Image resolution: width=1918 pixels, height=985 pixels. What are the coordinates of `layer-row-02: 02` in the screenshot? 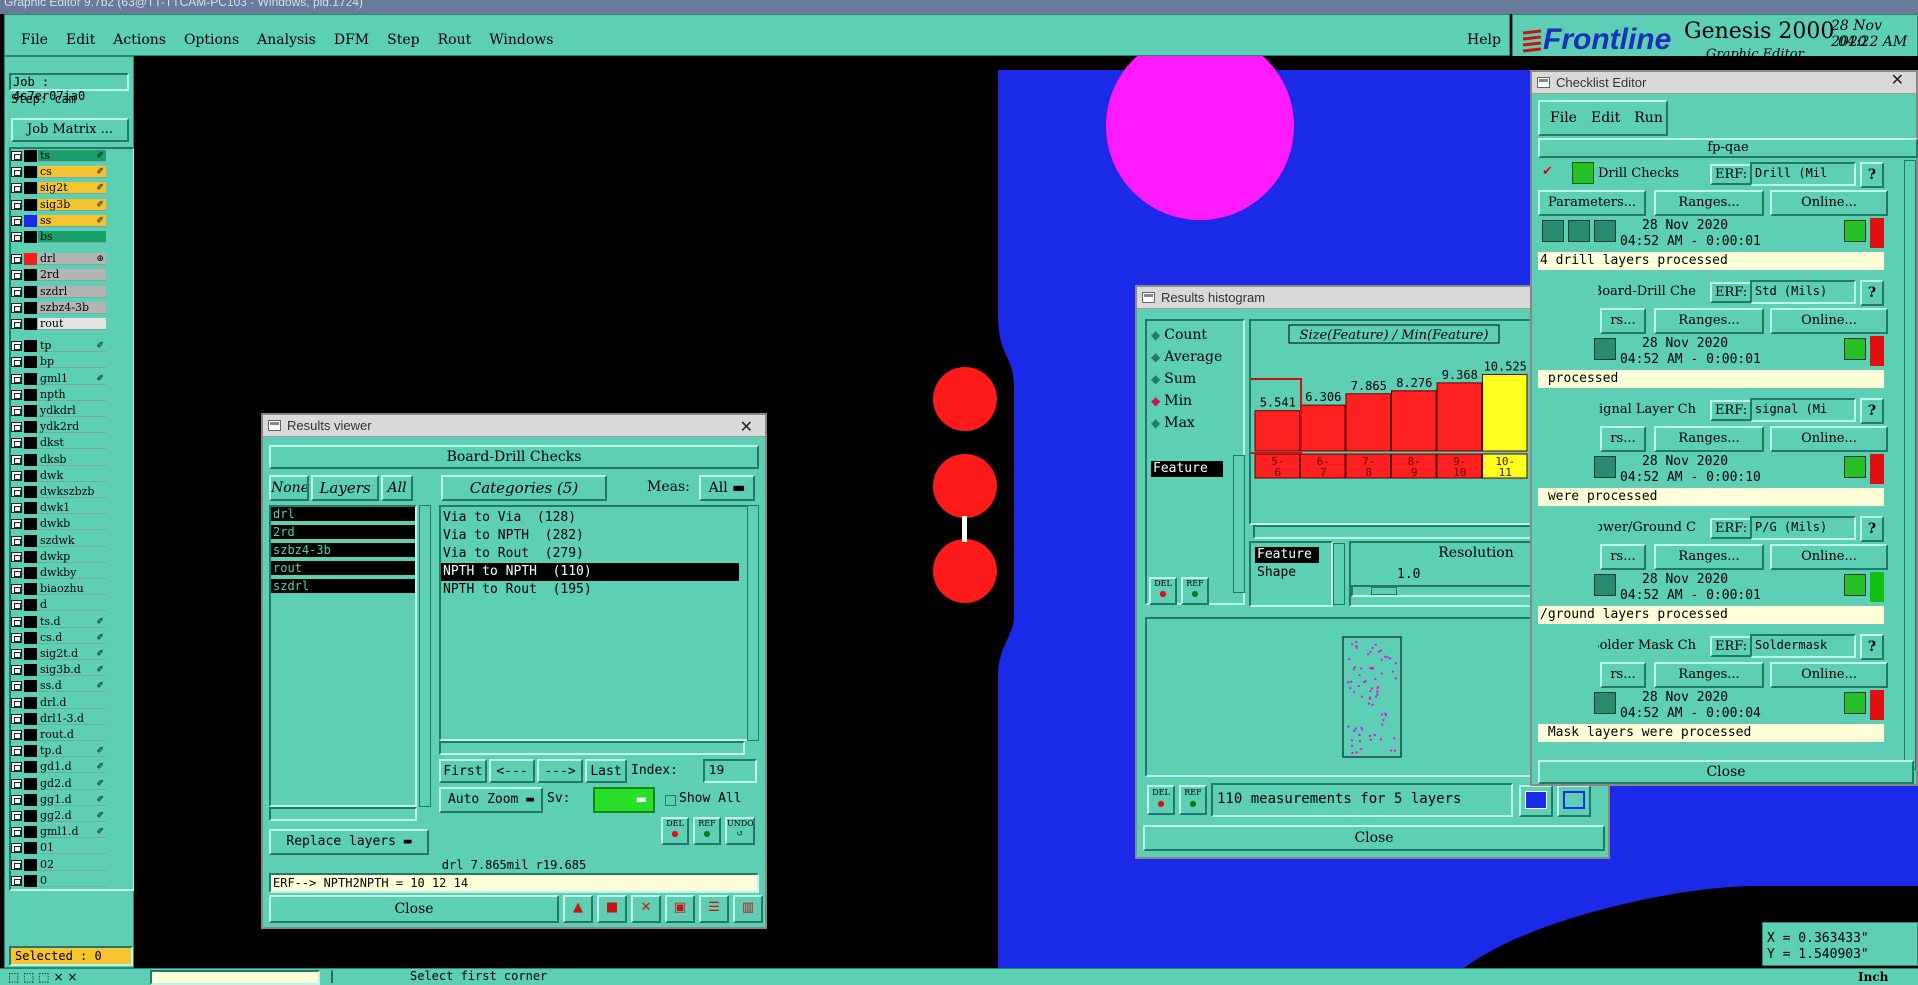 It's located at (58, 864).